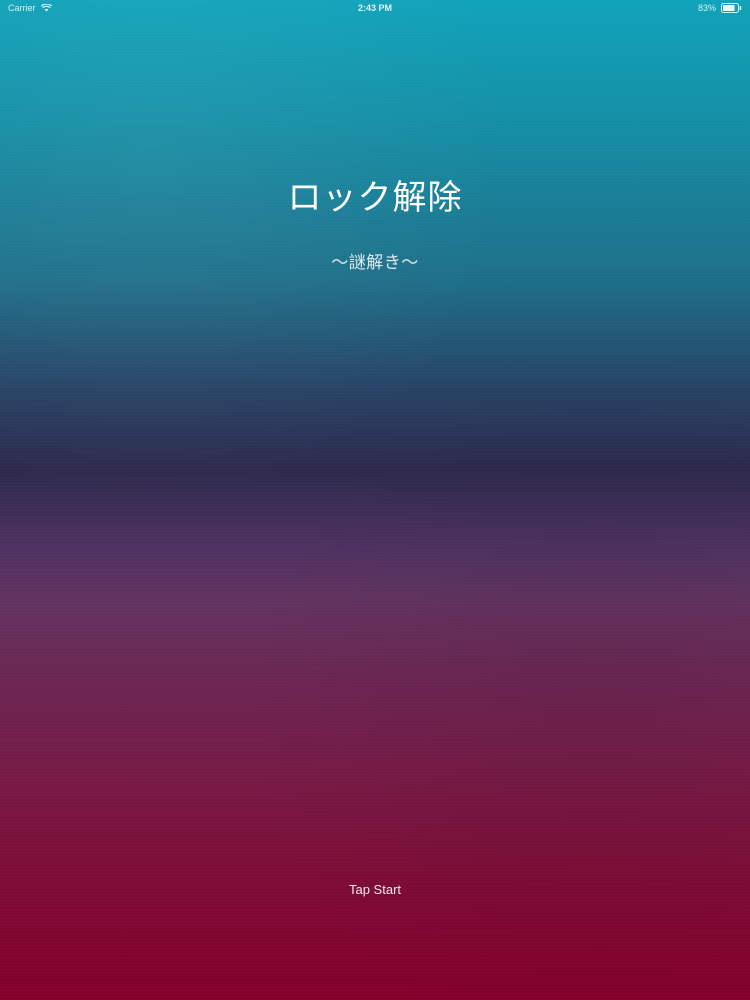 This screenshot has width=750, height=1000. What do you see at coordinates (720, 8) in the screenshot?
I see `status-right: 83%` at bounding box center [720, 8].